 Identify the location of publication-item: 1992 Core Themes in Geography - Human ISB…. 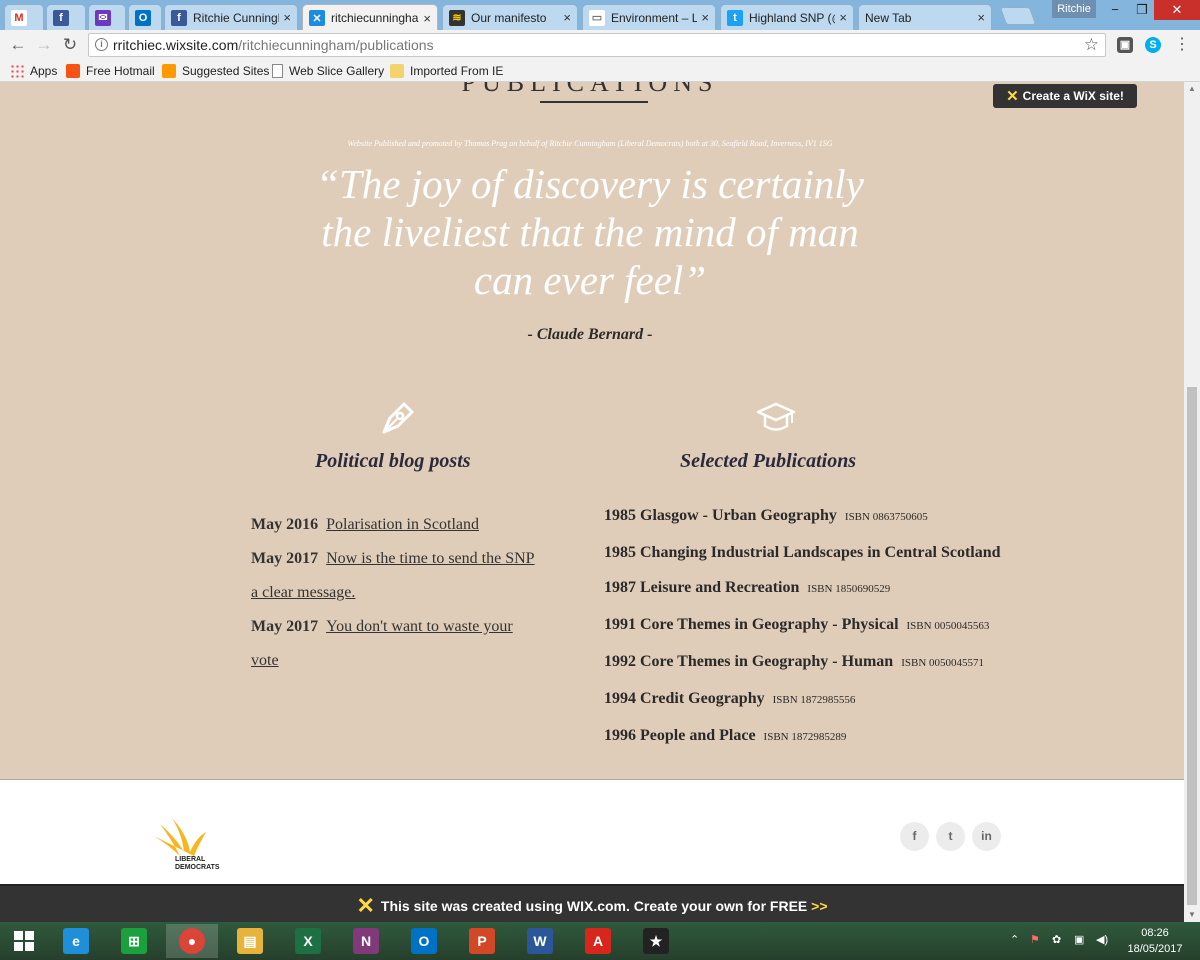
(839, 662).